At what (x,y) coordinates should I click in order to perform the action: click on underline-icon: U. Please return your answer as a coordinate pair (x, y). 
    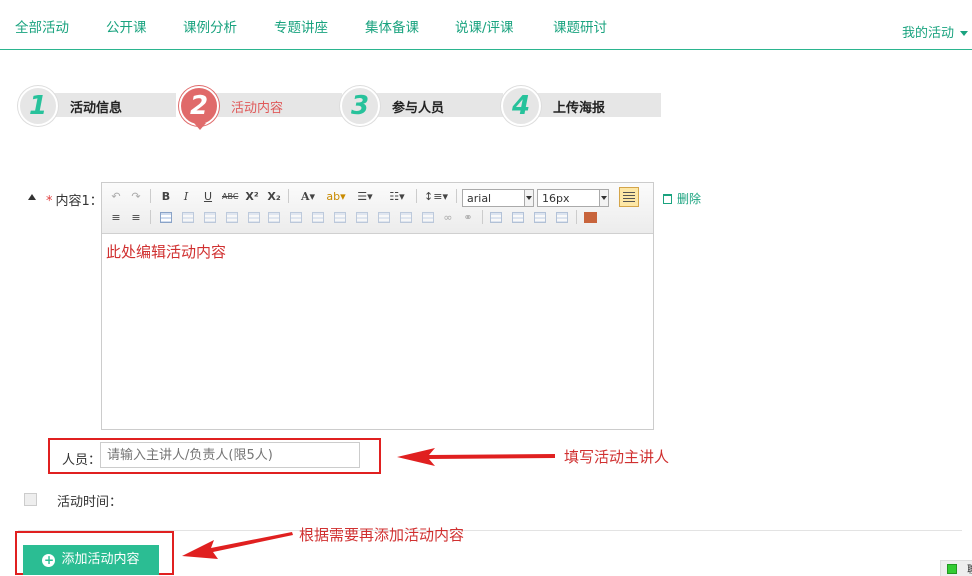
    Looking at the image, I should click on (208, 197).